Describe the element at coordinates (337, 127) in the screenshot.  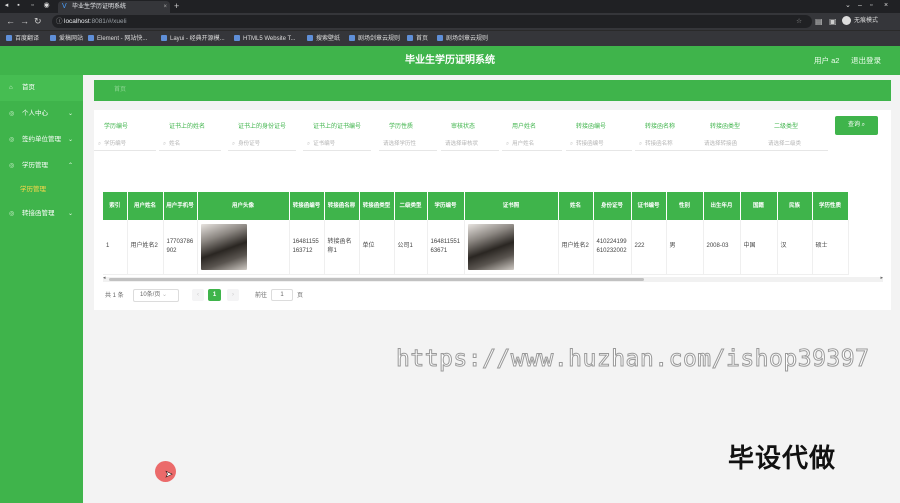
I see `filter-label: 证书上的证书编号` at that location.